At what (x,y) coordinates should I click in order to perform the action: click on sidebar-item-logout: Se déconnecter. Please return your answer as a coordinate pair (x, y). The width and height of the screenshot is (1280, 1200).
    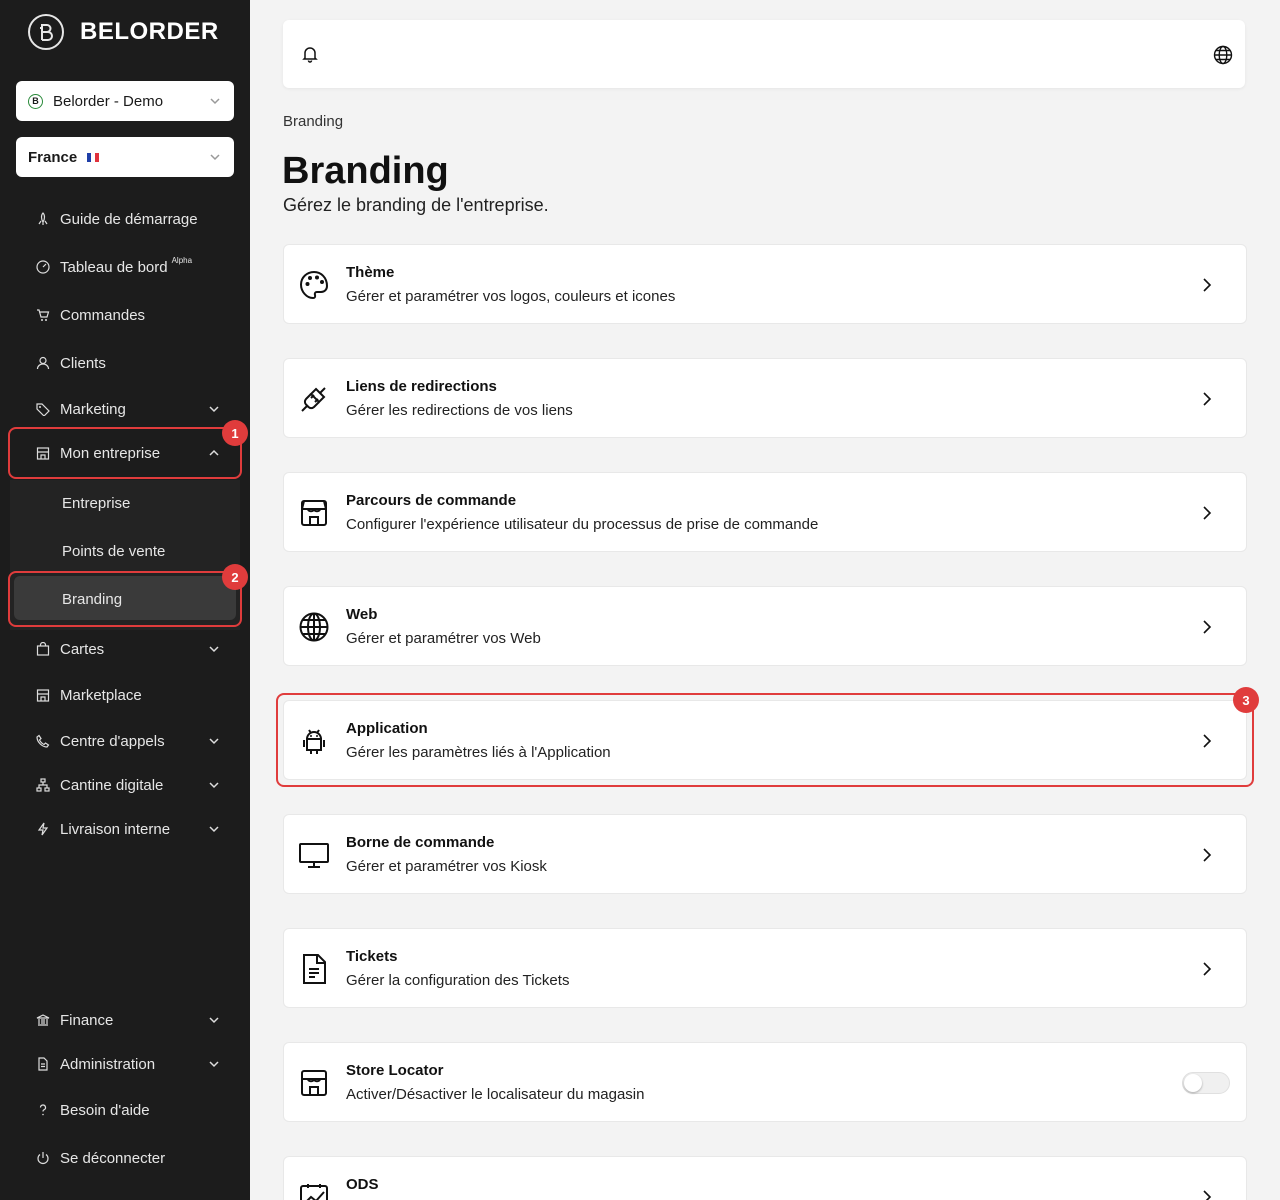
    Looking at the image, I should click on (128, 1158).